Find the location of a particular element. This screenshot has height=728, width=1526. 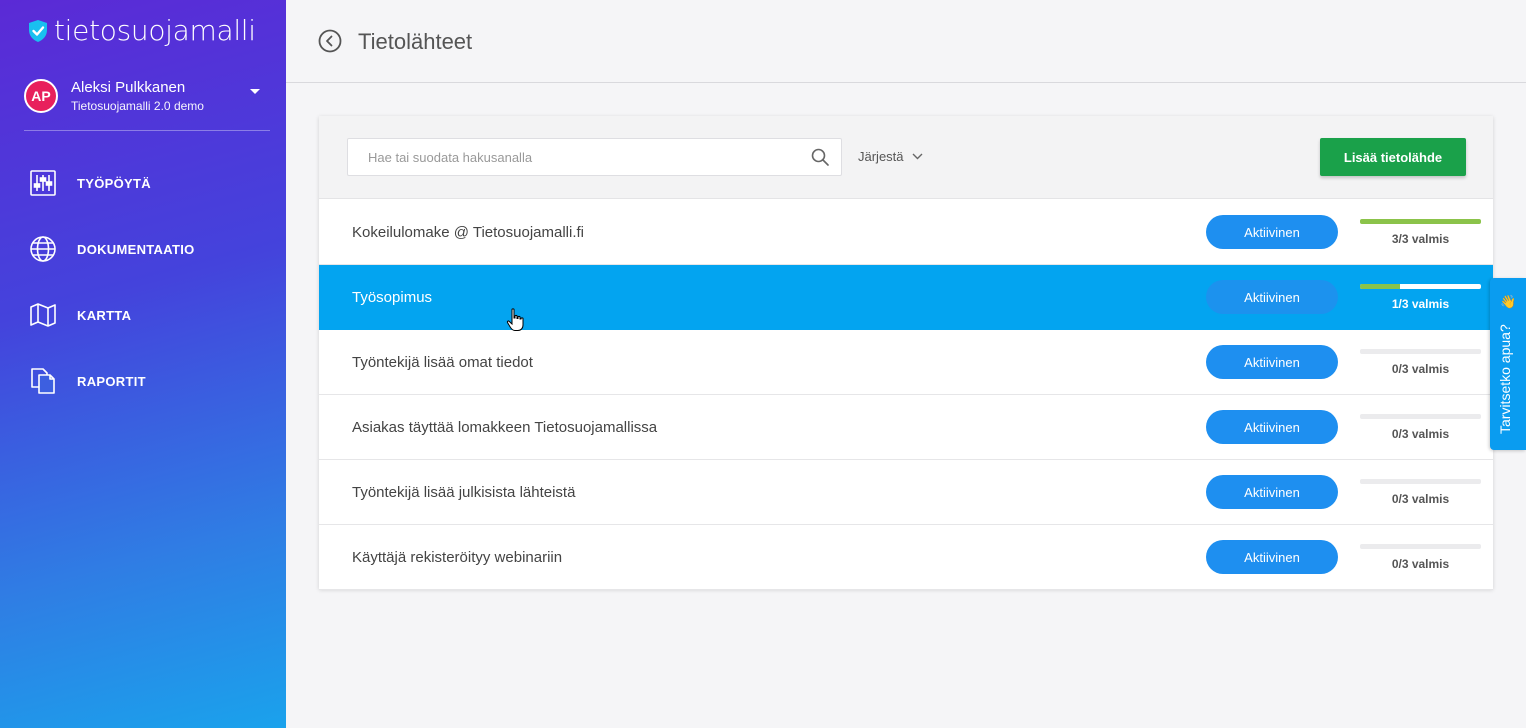

progress-indicator: 3/3 valmis is located at coordinates (1420, 232).